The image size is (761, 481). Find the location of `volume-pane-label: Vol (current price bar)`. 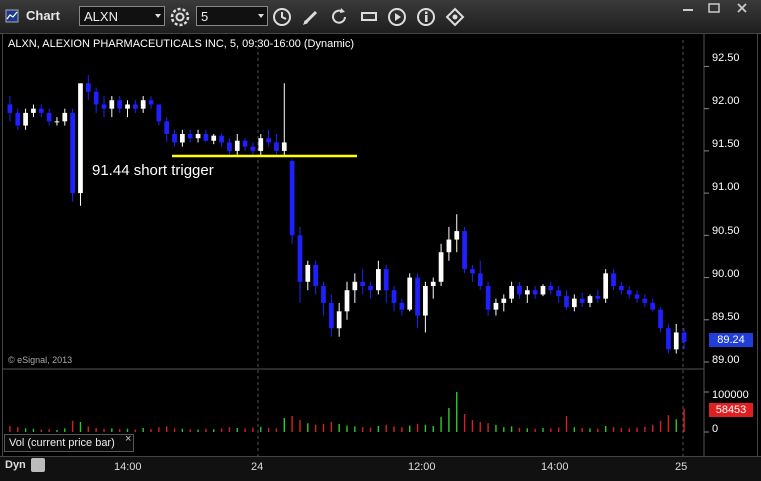

volume-pane-label: Vol (current price bar) is located at coordinates (69, 443).